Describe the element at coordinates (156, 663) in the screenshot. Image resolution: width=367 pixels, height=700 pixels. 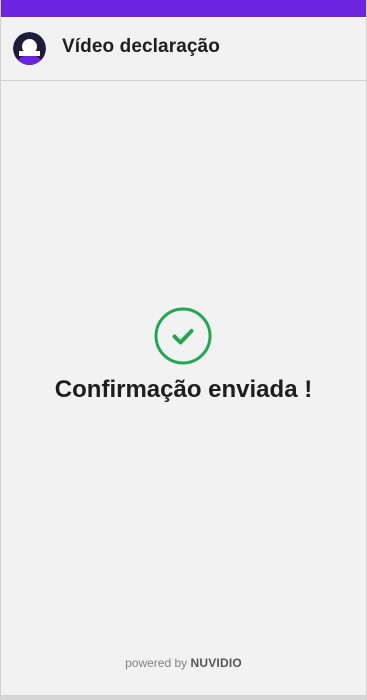
I see `powered-by-label: powered by` at that location.